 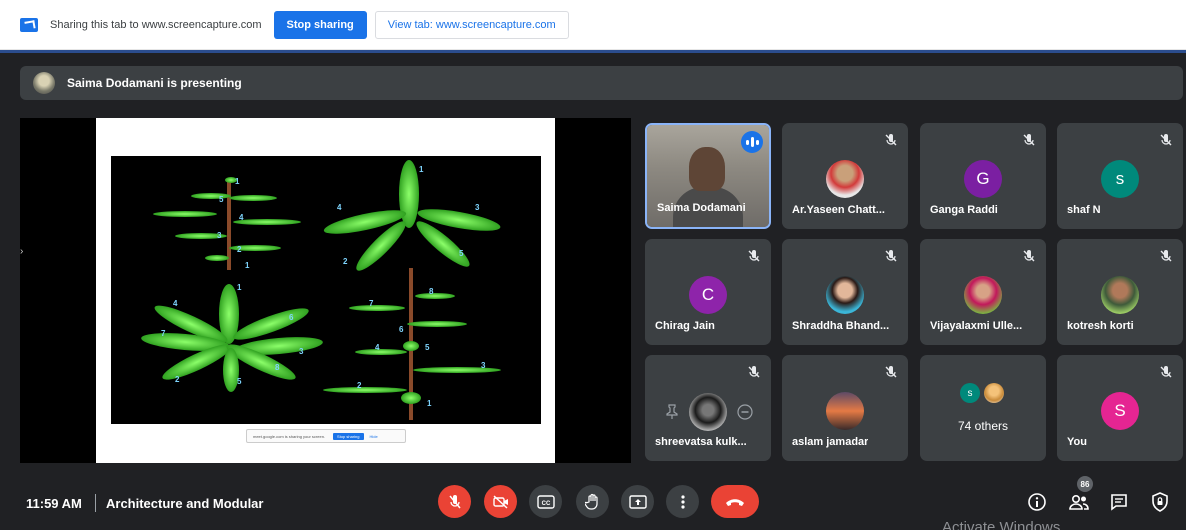 What do you see at coordinates (1120, 176) in the screenshot?
I see `participant-tile: s shaf N` at bounding box center [1120, 176].